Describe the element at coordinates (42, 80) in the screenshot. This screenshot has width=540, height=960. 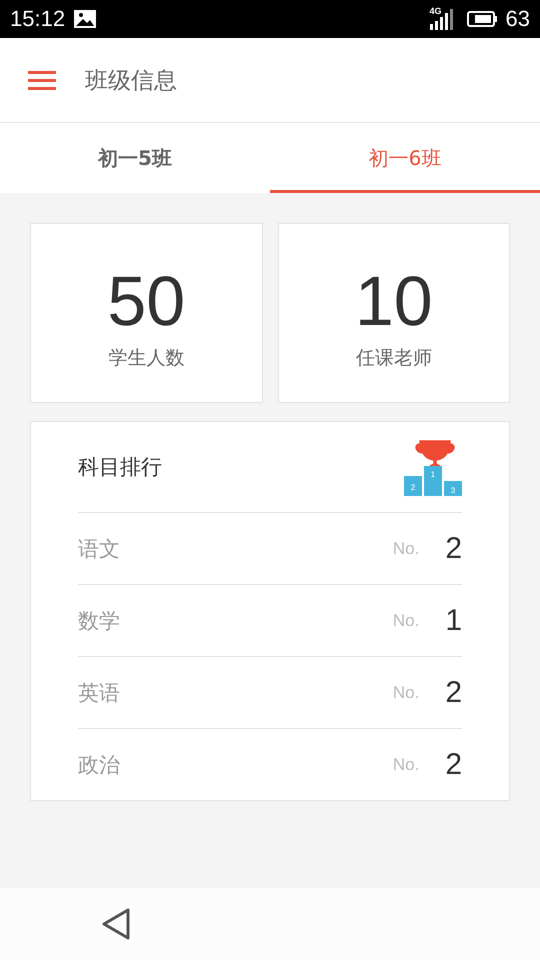
I see `menu-icon` at that location.